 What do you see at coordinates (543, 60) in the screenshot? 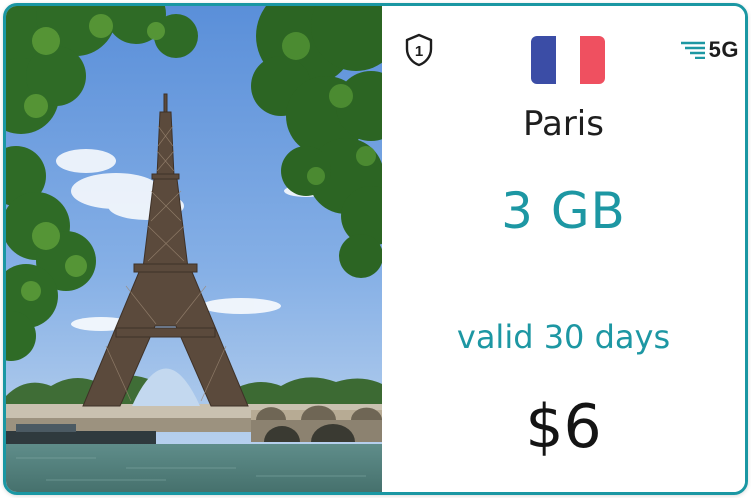
I see `flag-stripe-blue` at bounding box center [543, 60].